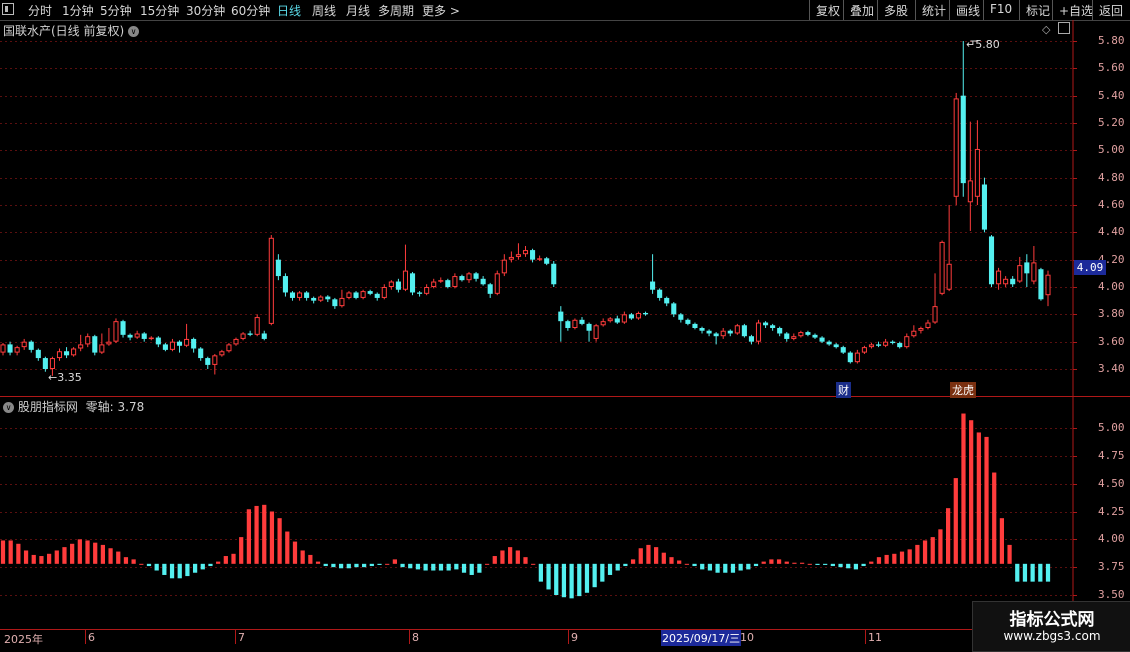 This screenshot has height=652, width=1130. I want to click on price-tick-label: 5.80, so click(1111, 40).